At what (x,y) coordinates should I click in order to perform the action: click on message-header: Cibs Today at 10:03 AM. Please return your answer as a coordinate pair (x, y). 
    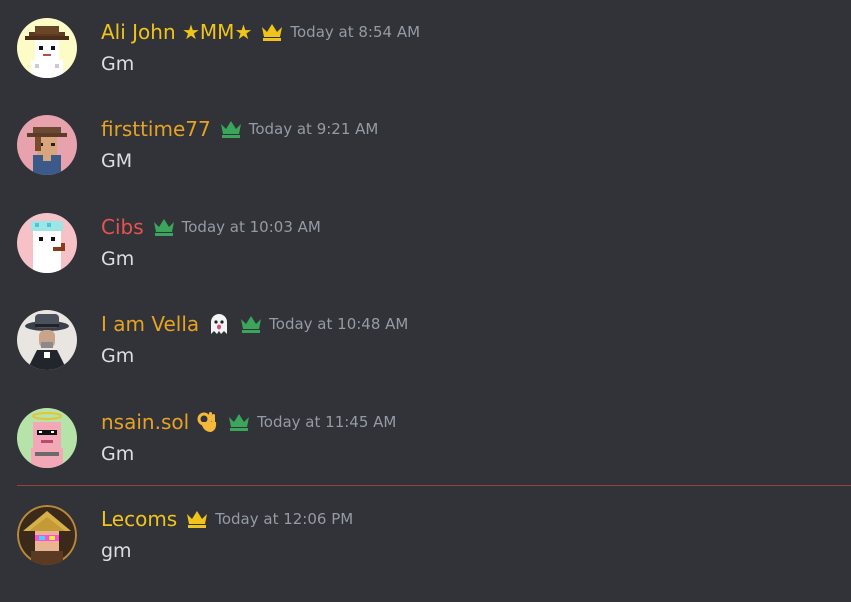
    Looking at the image, I should click on (211, 227).